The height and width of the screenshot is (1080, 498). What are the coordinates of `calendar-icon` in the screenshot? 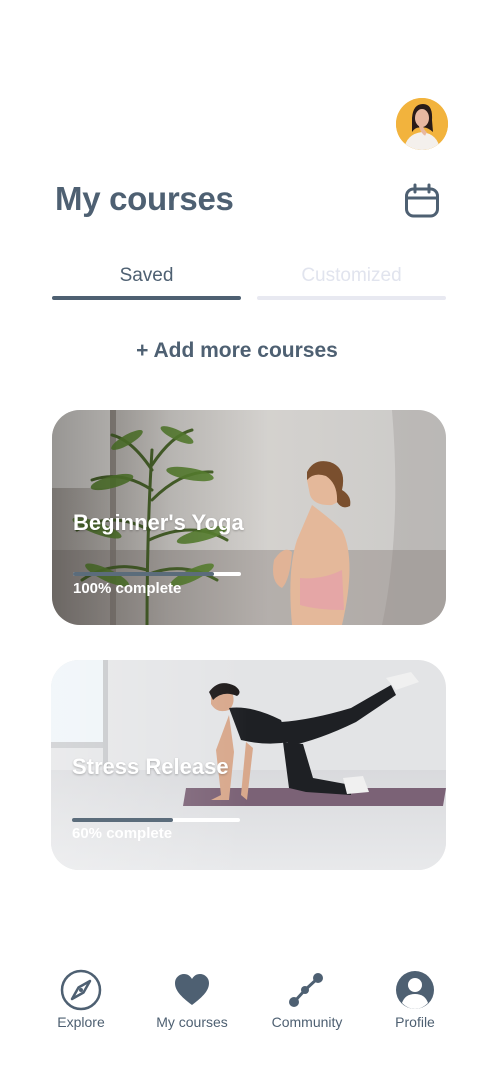 It's located at (422, 201).